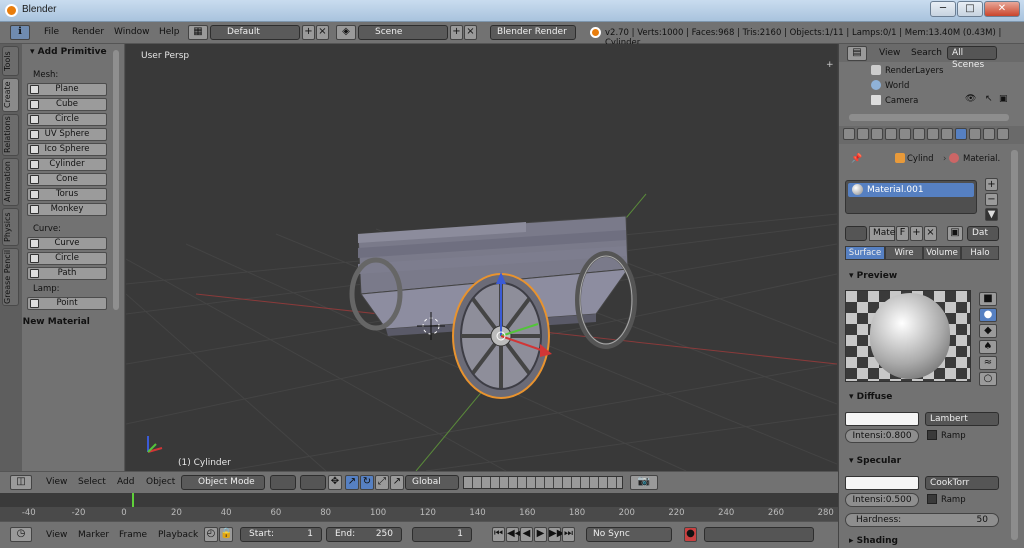 This screenshot has width=1024, height=548. I want to click on shading-panel-header: ▸ Shading, so click(873, 541).